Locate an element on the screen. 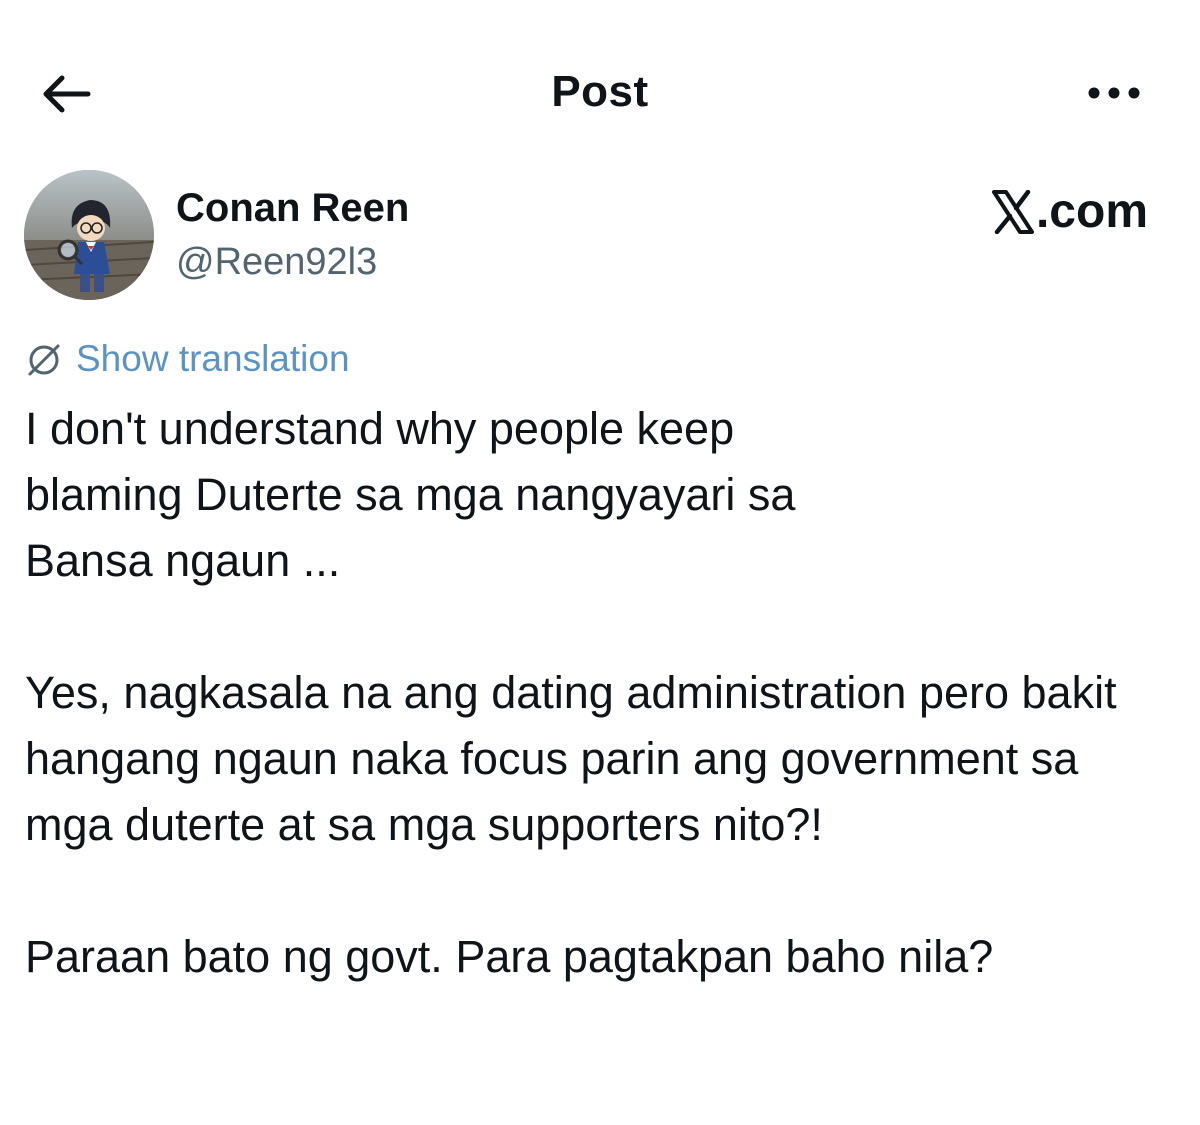 The image size is (1200, 1125). page-title: Post is located at coordinates (600, 91).